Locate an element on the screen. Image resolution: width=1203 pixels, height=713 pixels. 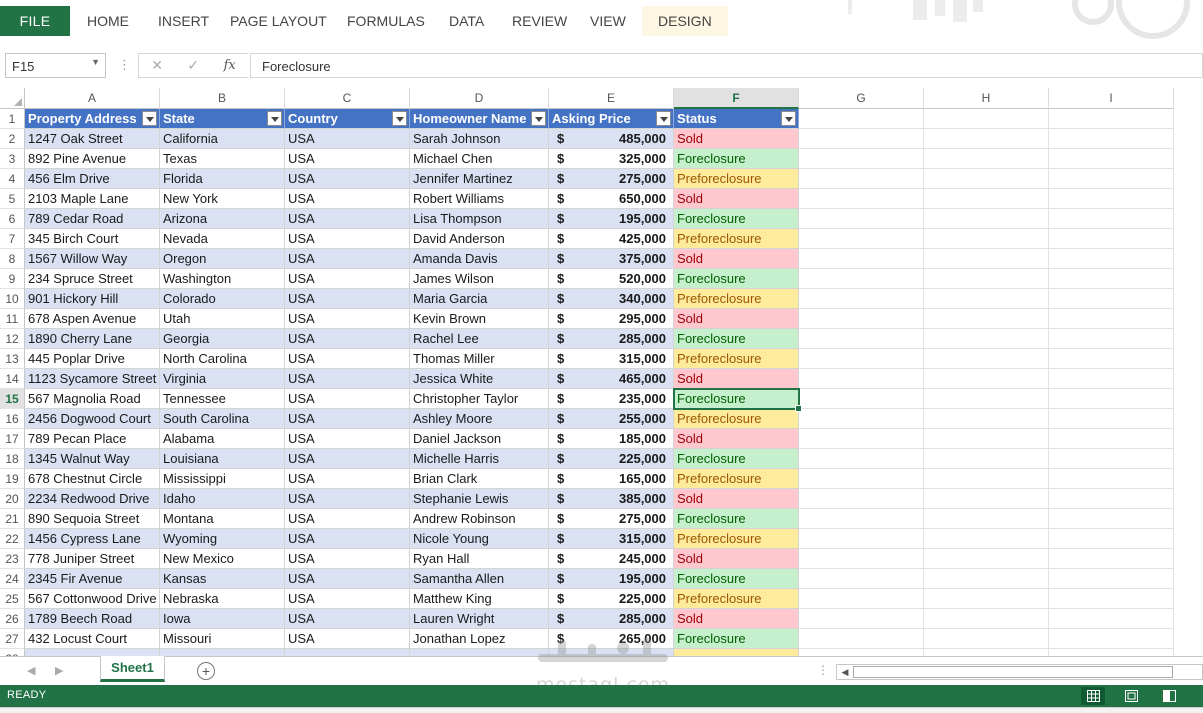
table-cell: Mississippi is located at coordinates (222, 479).